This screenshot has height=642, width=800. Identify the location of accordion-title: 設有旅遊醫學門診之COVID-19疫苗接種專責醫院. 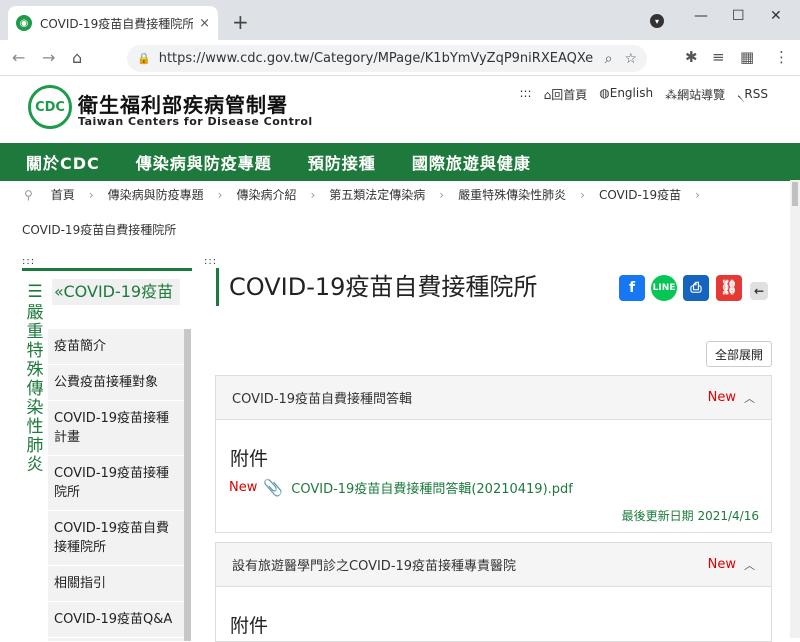
(374, 566).